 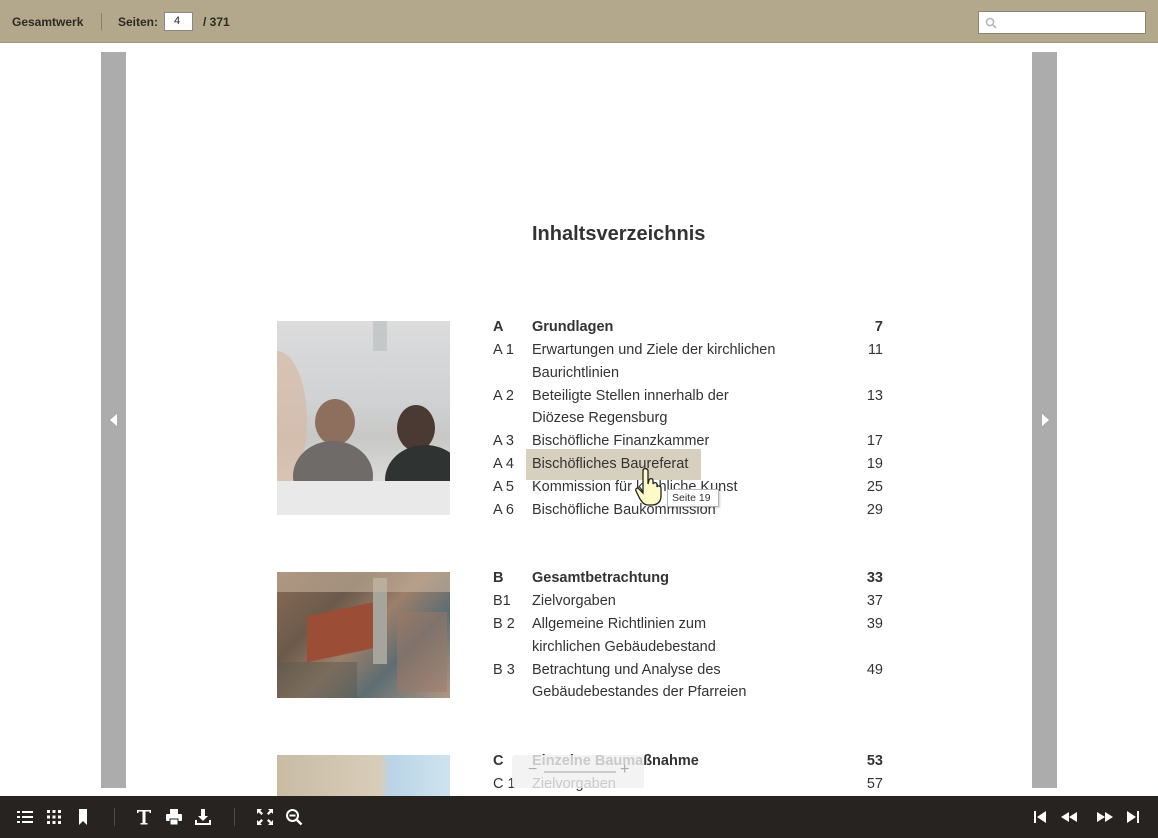 What do you see at coordinates (619, 234) in the screenshot?
I see `page-title: Inhaltsverzeichnis` at bounding box center [619, 234].